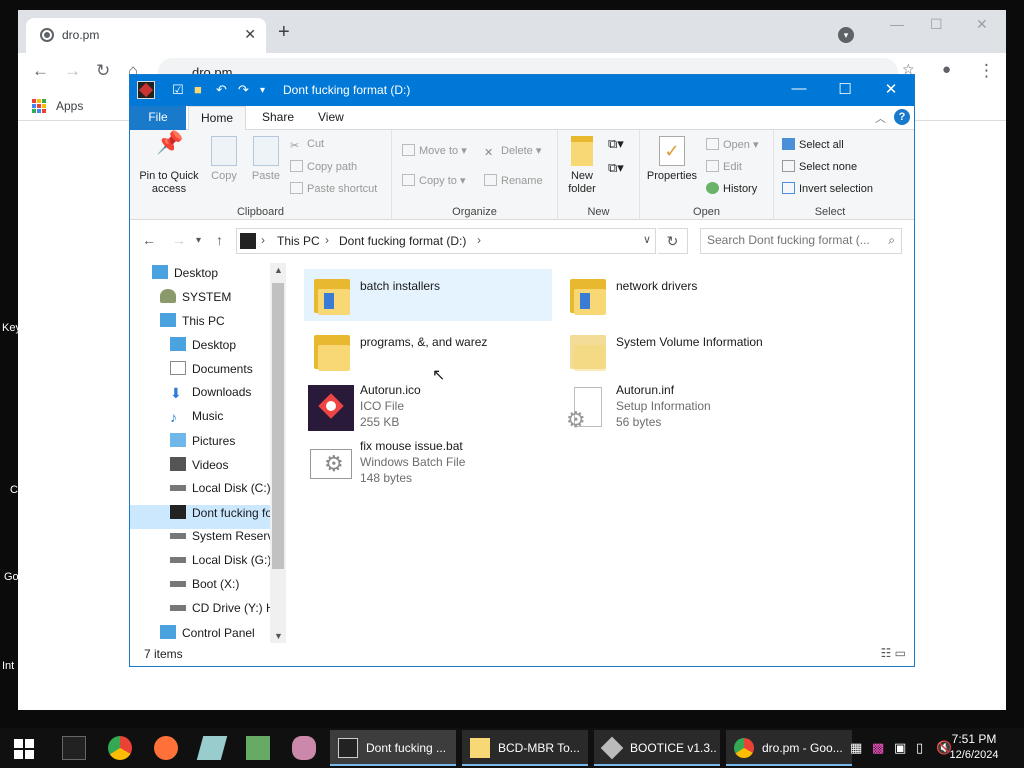  What do you see at coordinates (146, 35) in the screenshot?
I see `chrome-tab: dro.pm ✕` at bounding box center [146, 35].